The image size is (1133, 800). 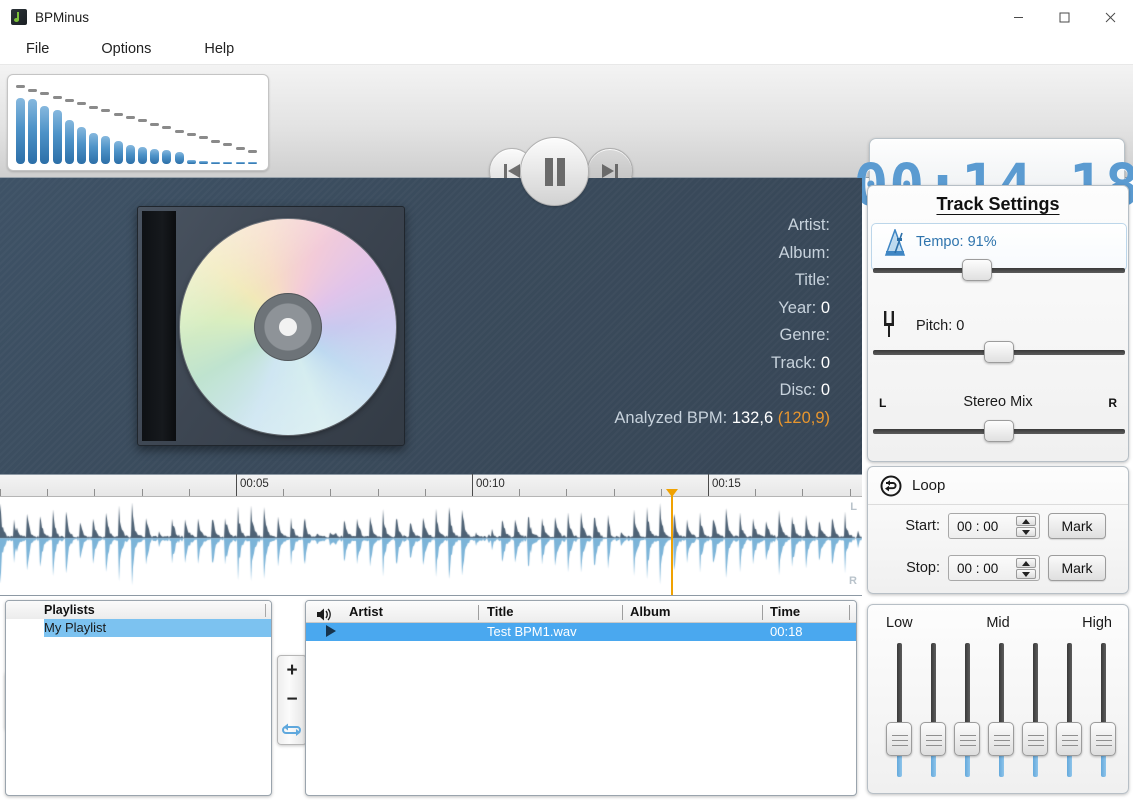 What do you see at coordinates (630, 226) in the screenshot?
I see `metadata-artist: Artist:` at bounding box center [630, 226].